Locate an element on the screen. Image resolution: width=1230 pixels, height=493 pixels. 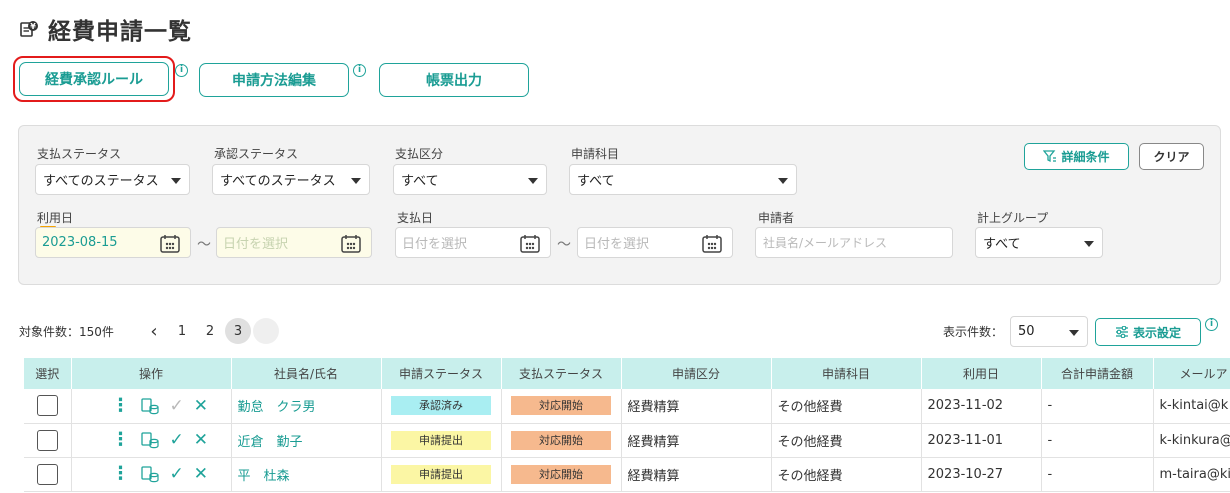
col-apply-type: 申請区分 is located at coordinates (696, 373).